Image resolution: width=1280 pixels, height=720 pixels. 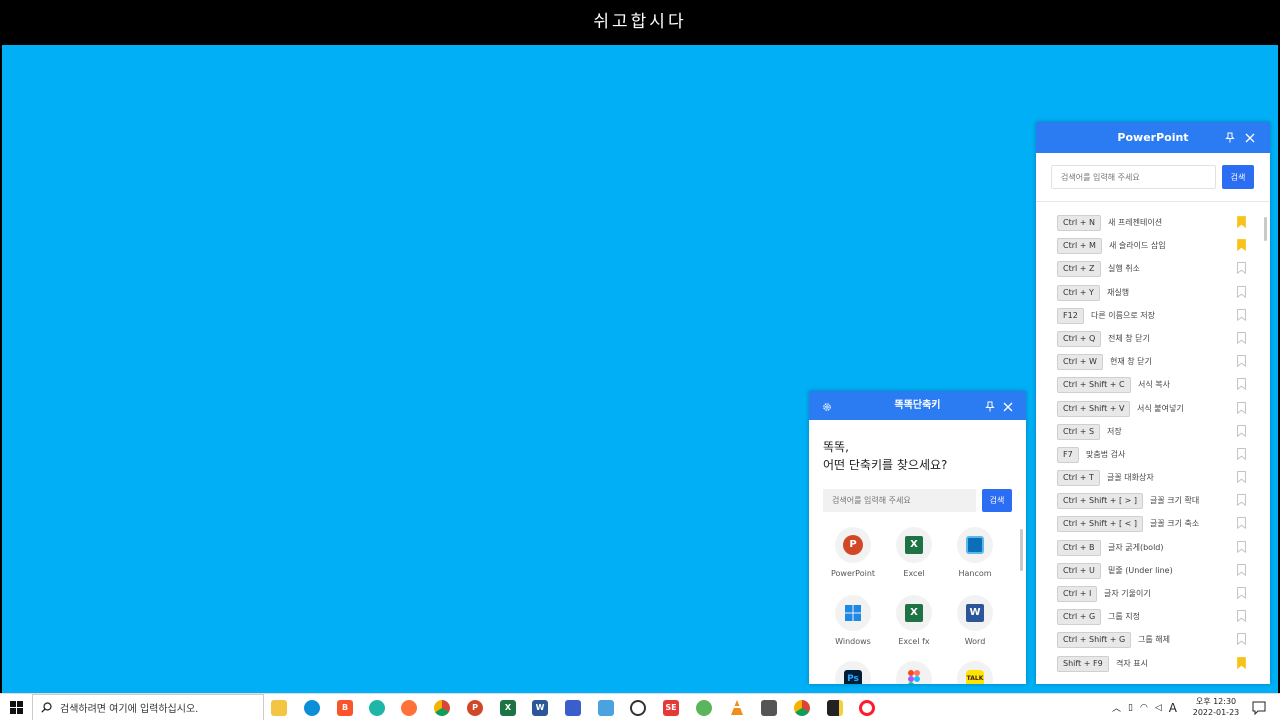 What do you see at coordinates (1259, 708) in the screenshot?
I see `notification-icon` at bounding box center [1259, 708].